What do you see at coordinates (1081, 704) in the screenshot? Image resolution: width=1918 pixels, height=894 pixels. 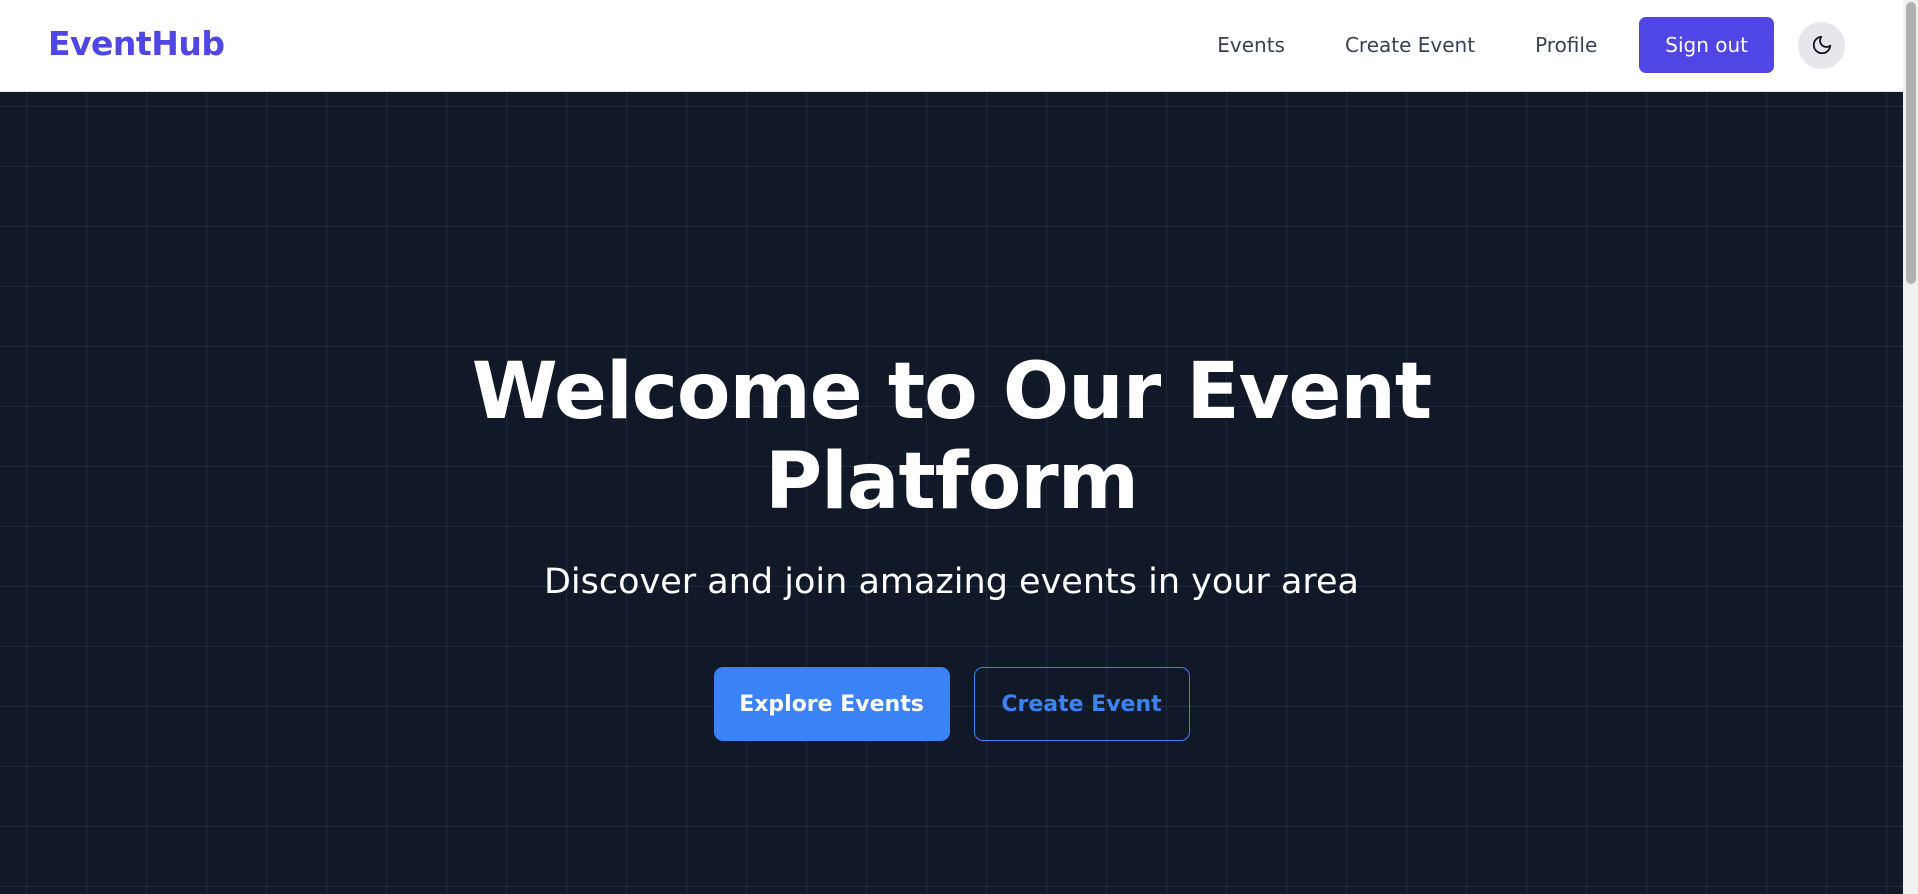 I see `create-event-button: Create Event` at bounding box center [1081, 704].